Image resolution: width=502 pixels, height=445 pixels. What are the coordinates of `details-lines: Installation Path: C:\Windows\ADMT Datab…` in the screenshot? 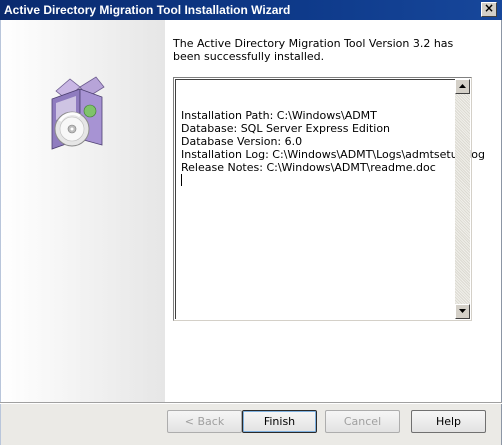 It's located at (333, 141).